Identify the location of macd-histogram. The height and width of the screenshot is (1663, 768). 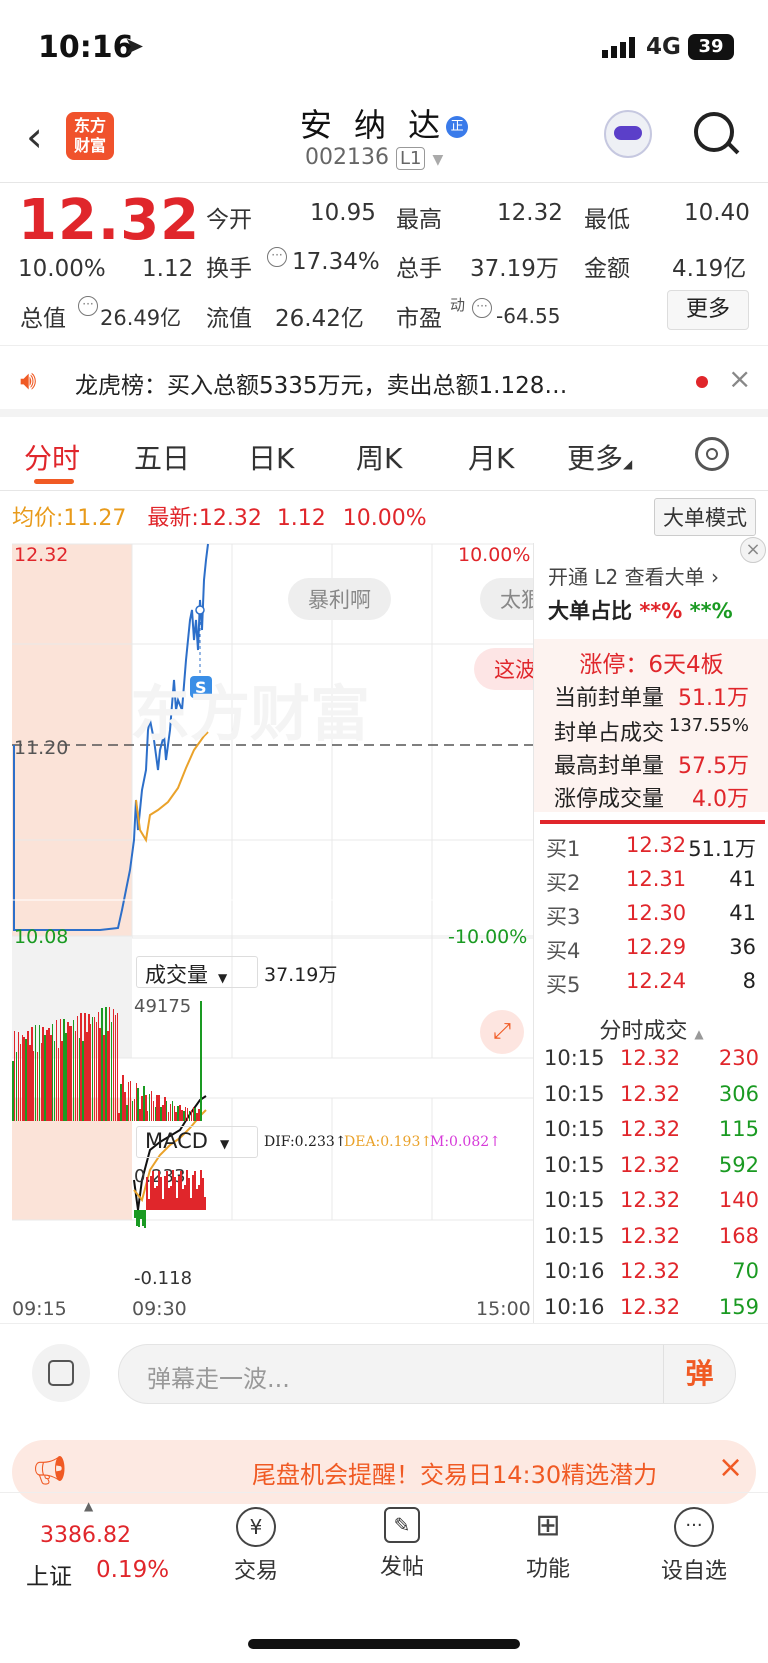
(174, 1218).